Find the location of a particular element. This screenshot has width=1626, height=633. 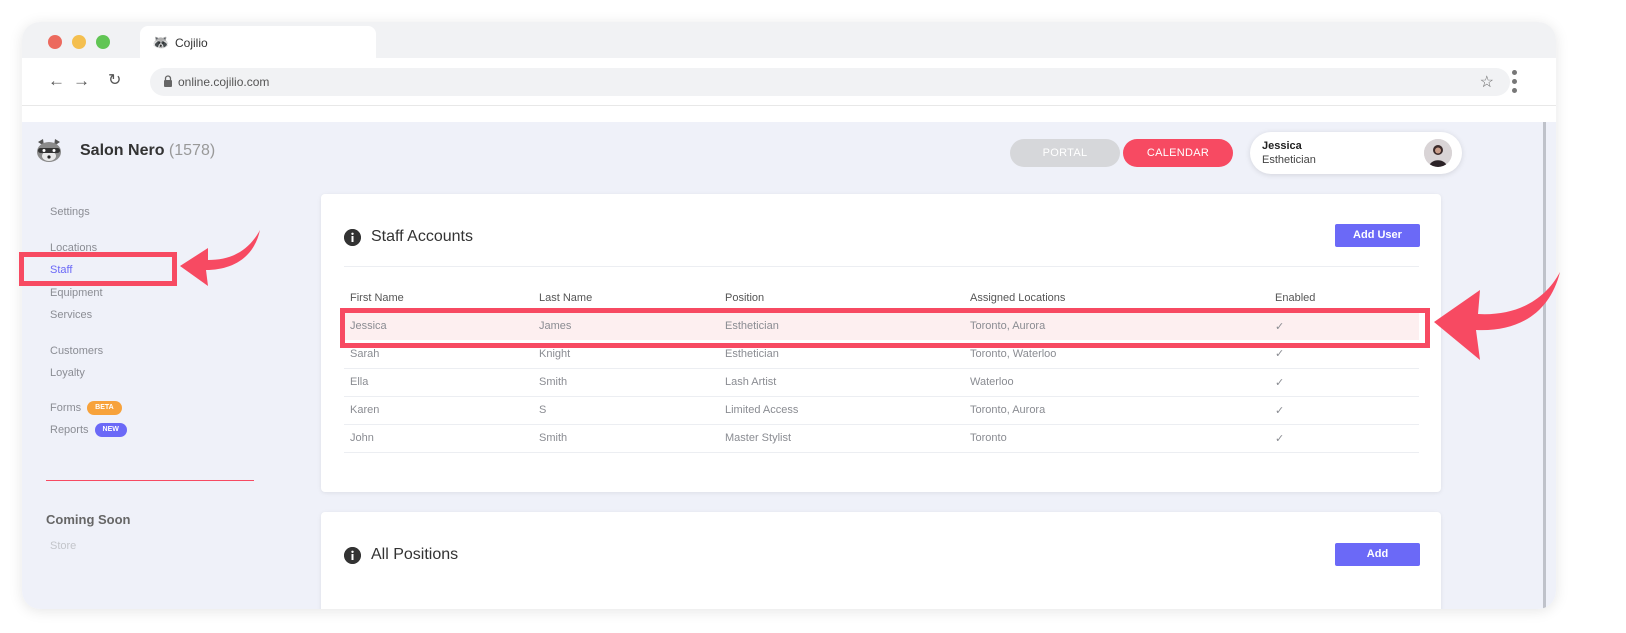

raccoon-logo-icon is located at coordinates (49, 150).